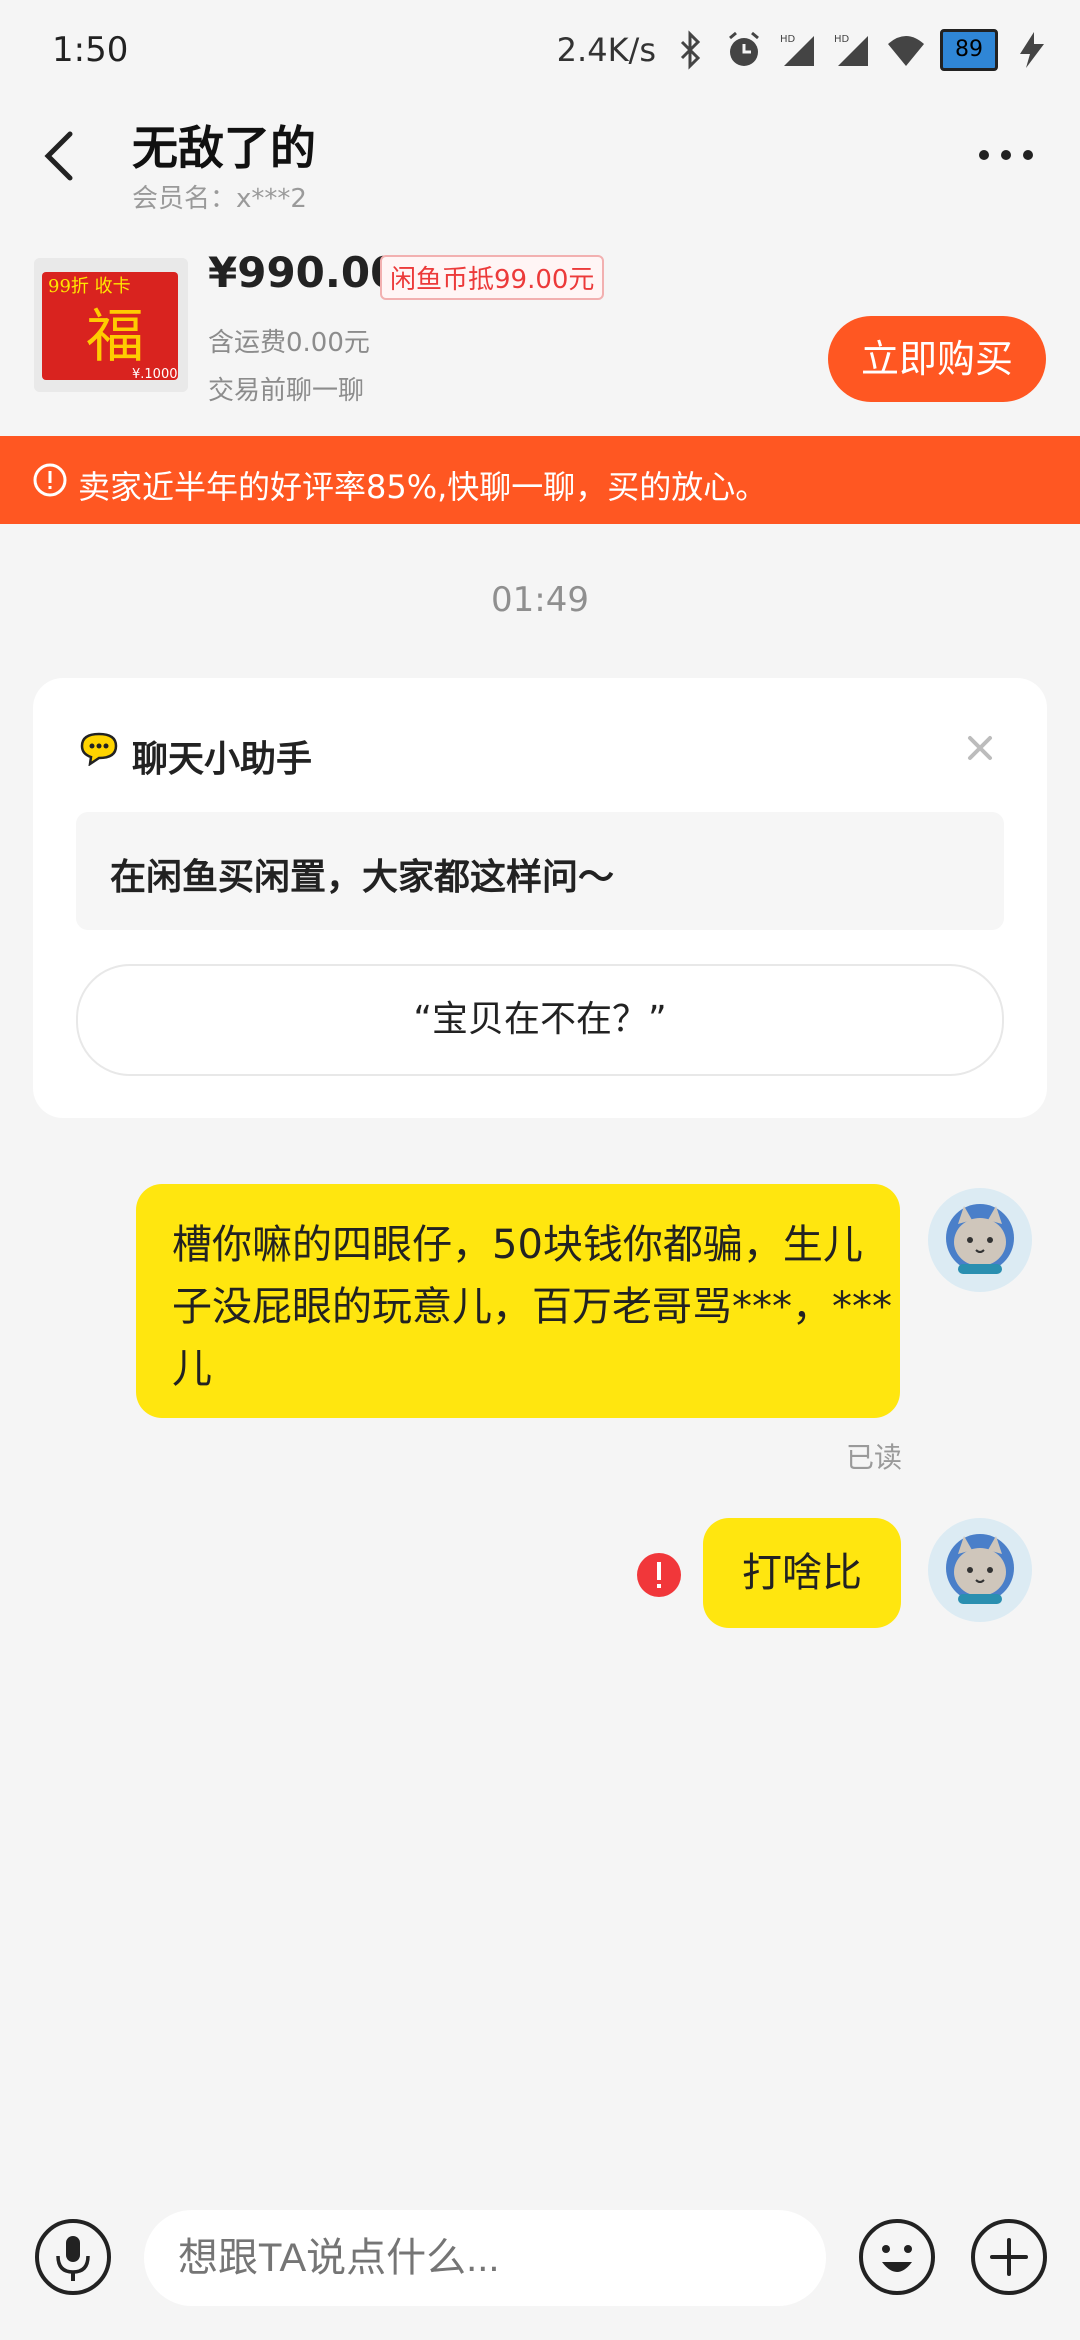  What do you see at coordinates (219, 199) in the screenshot?
I see `member-name: 会员名：x***2` at bounding box center [219, 199].